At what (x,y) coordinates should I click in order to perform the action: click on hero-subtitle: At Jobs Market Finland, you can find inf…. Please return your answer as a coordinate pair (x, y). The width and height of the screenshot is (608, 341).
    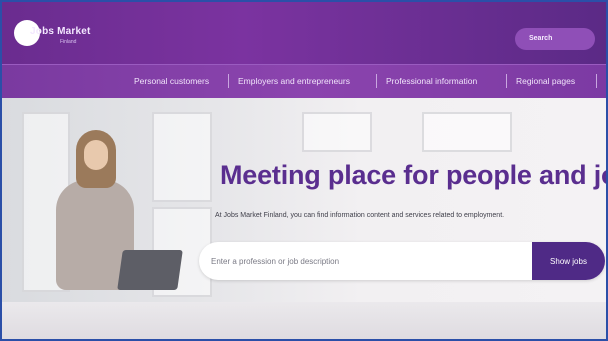
    Looking at the image, I should click on (360, 215).